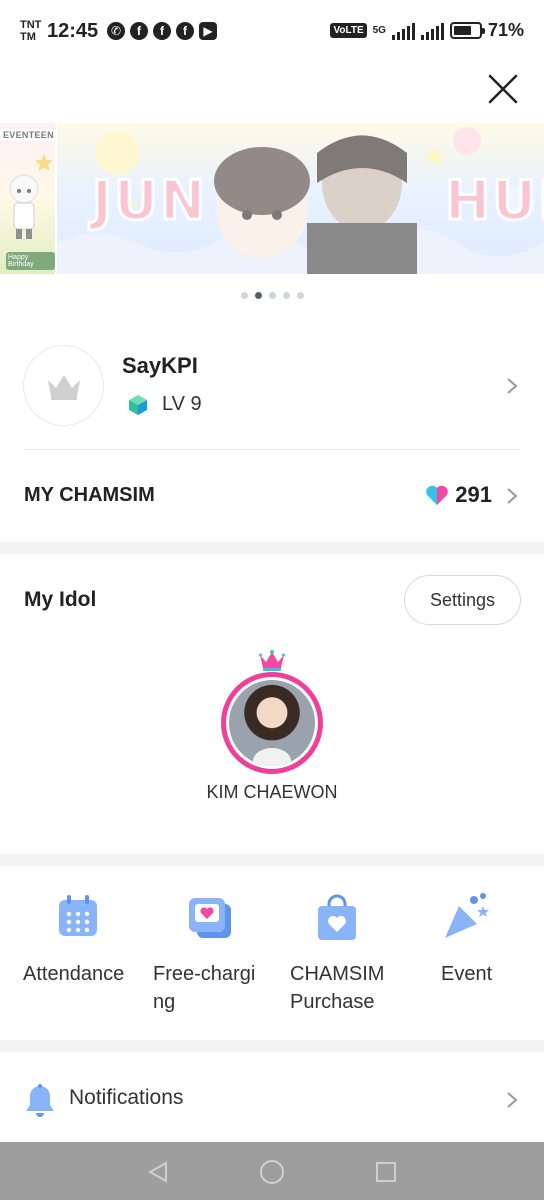  What do you see at coordinates (204, 988) in the screenshot?
I see `shortcut-label: Free-charging` at bounding box center [204, 988].